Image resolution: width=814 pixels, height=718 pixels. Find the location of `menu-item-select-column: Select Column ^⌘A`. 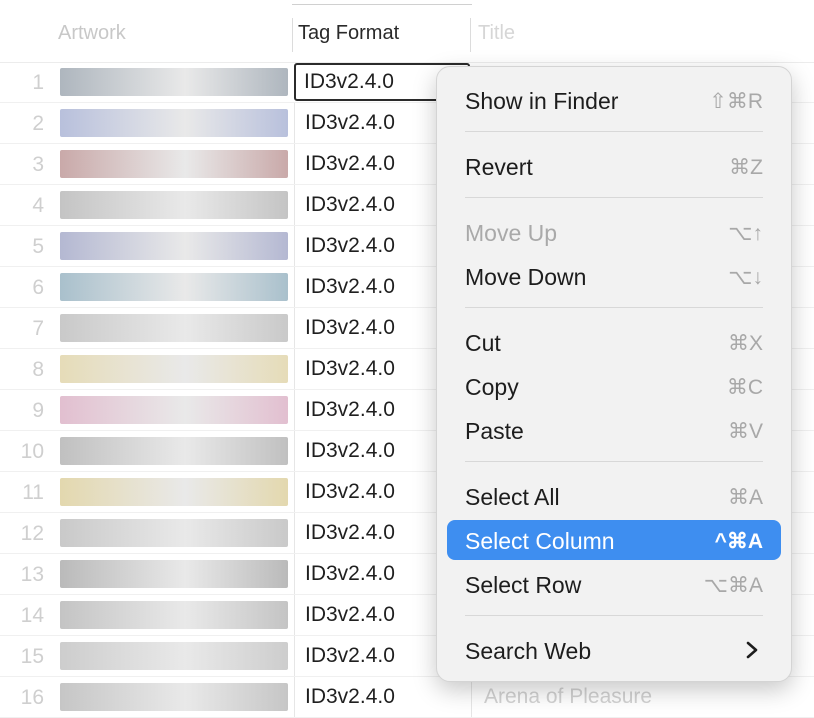

menu-item-select-column: Select Column ^⌘A is located at coordinates (614, 540).